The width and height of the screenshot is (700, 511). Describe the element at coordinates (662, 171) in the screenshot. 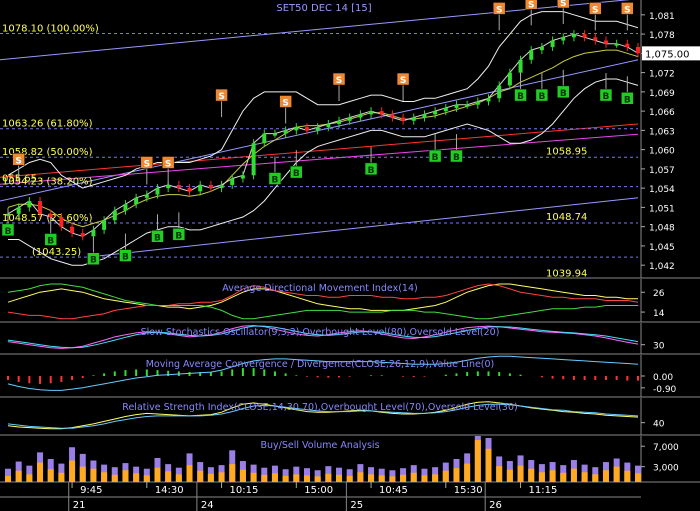

I see `price-tick-label: 1,057` at that location.